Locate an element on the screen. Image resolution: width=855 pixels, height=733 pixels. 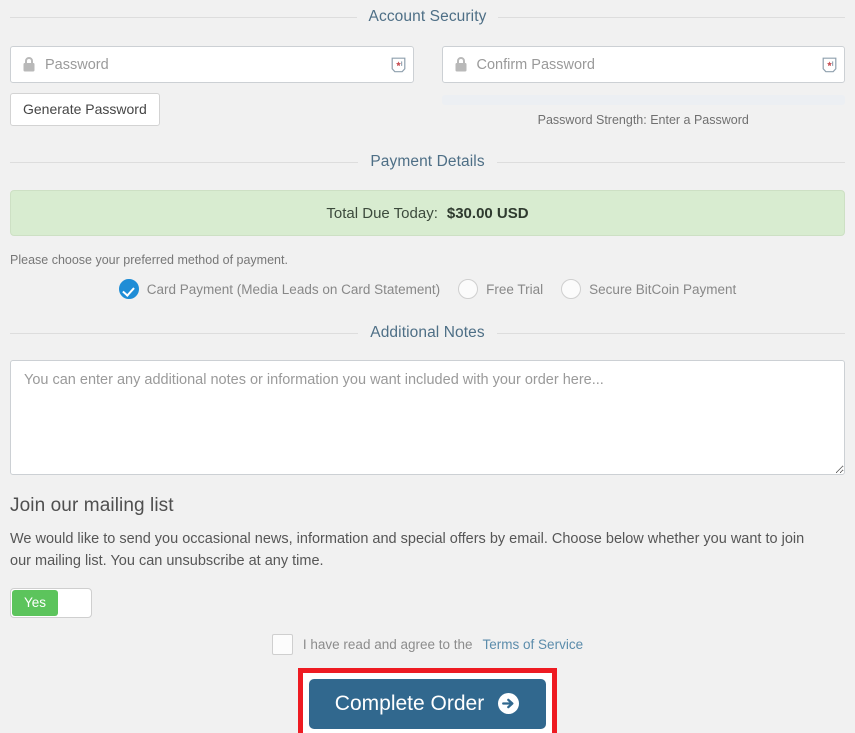
confirm-password-input-wrapper is located at coordinates (643, 64).